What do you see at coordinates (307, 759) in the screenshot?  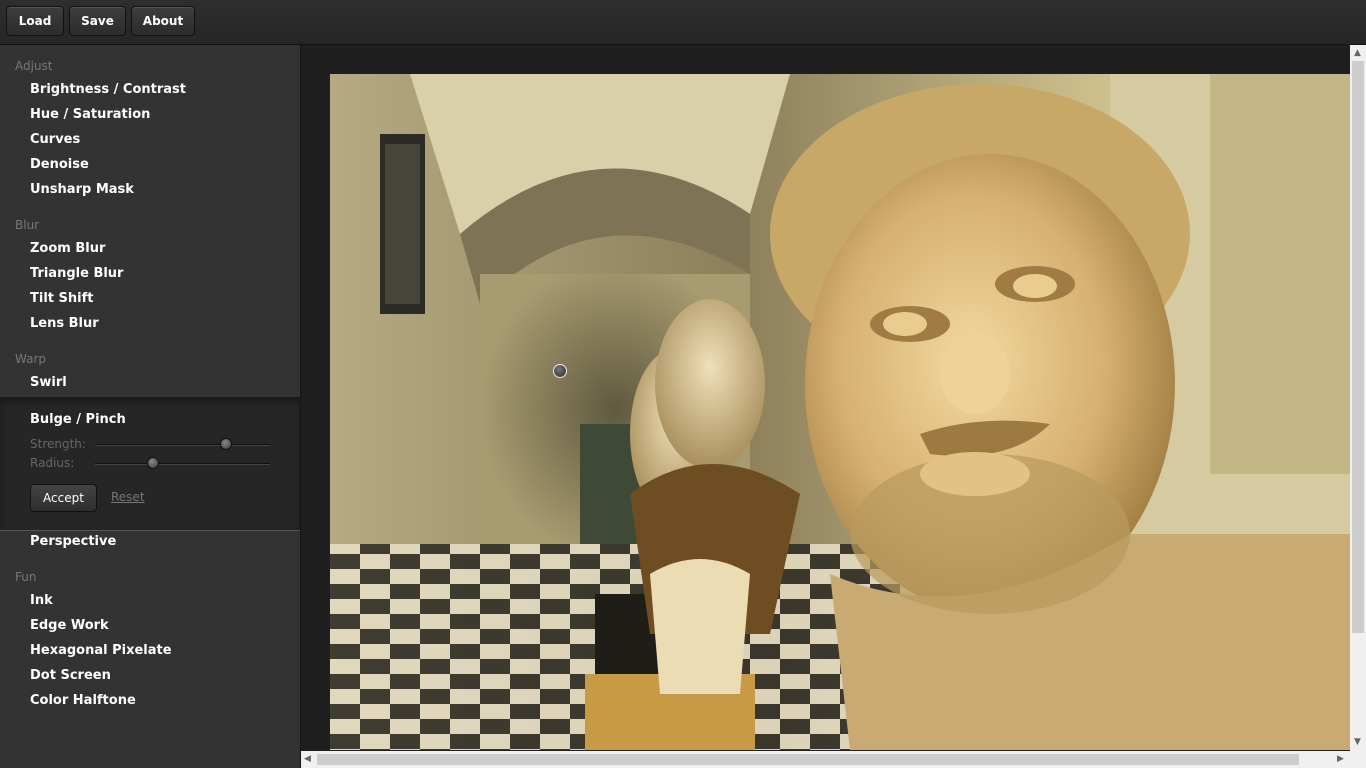 I see `scroll-left-icon: ◀` at bounding box center [307, 759].